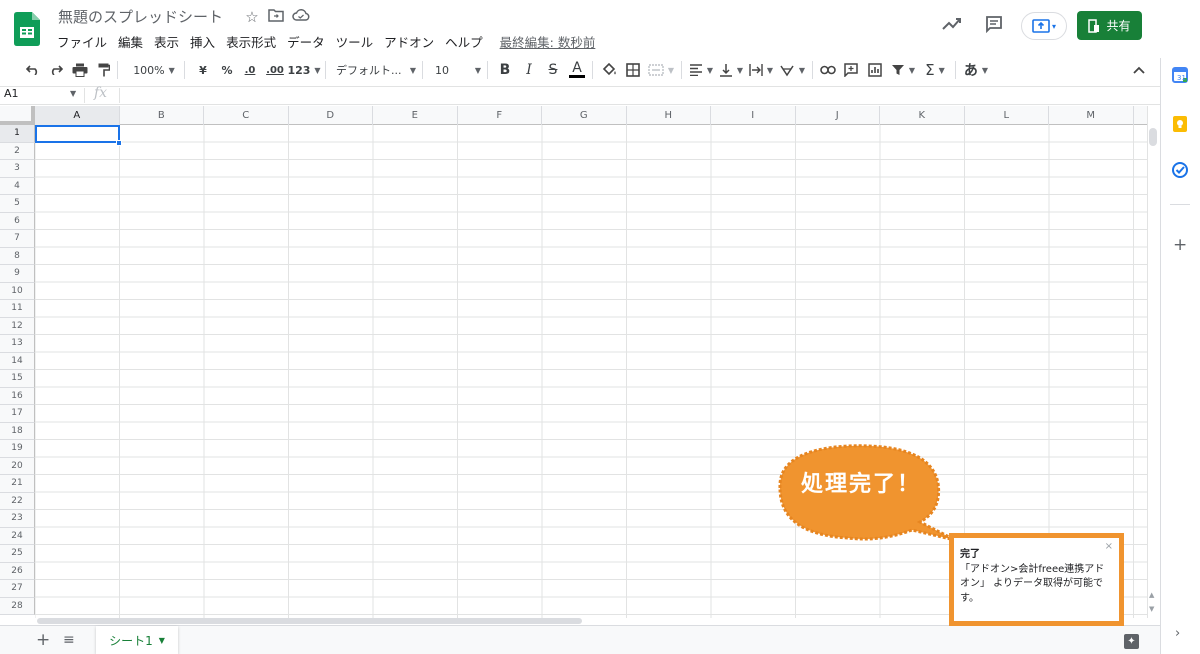 The image size is (1200, 654). Describe the element at coordinates (903, 70) in the screenshot. I see `filter-icon: ▼` at that location.